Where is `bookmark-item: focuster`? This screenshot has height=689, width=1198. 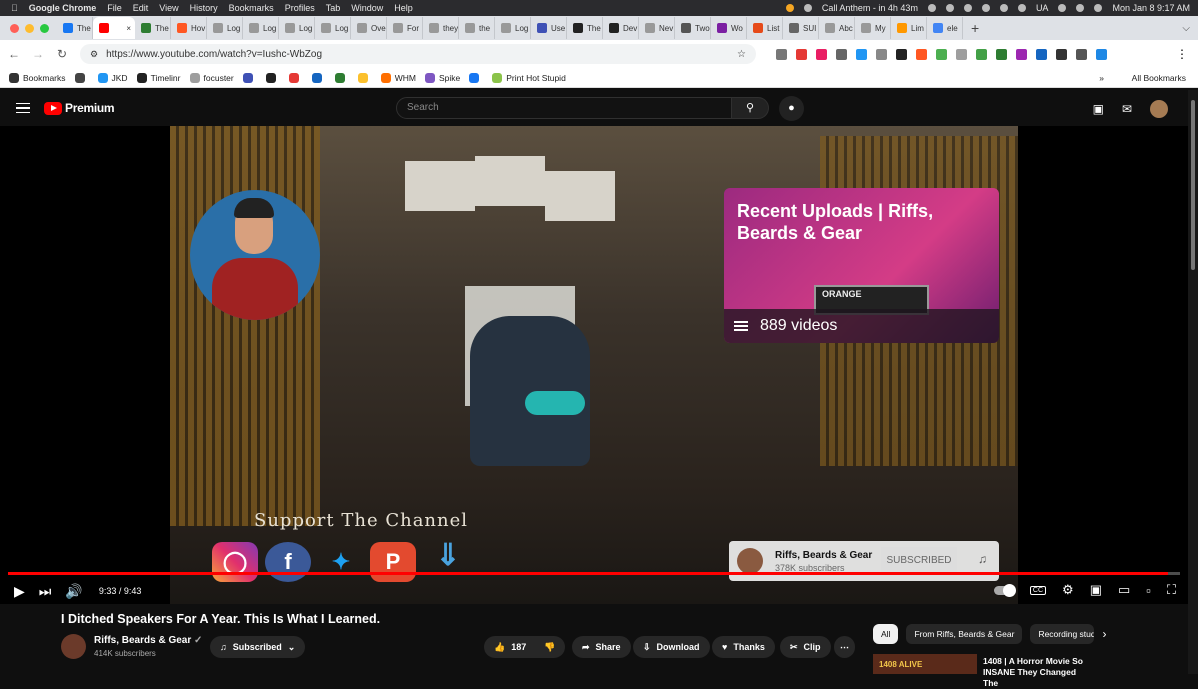
bookmark-item: focuster is located at coordinates (211, 77).